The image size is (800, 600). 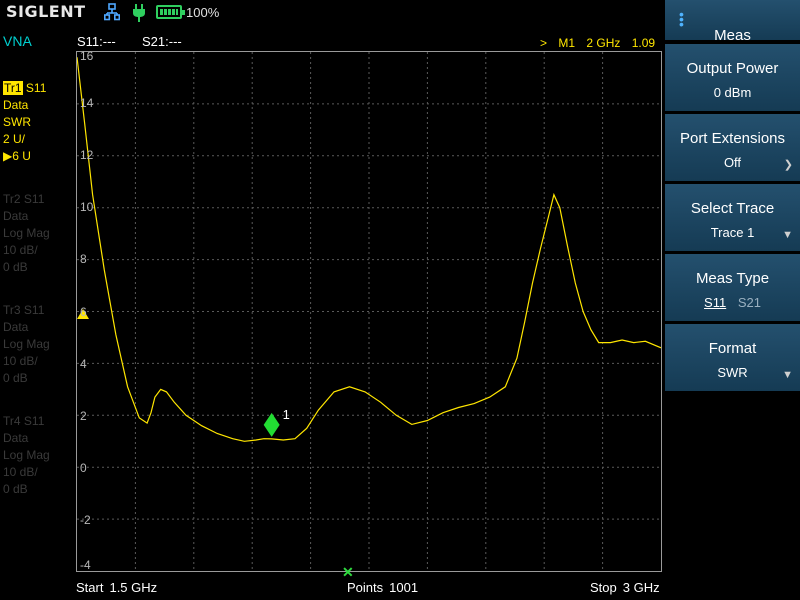 What do you see at coordinates (732, 92) in the screenshot?
I see `output-power-value: 0 dBm` at bounding box center [732, 92].